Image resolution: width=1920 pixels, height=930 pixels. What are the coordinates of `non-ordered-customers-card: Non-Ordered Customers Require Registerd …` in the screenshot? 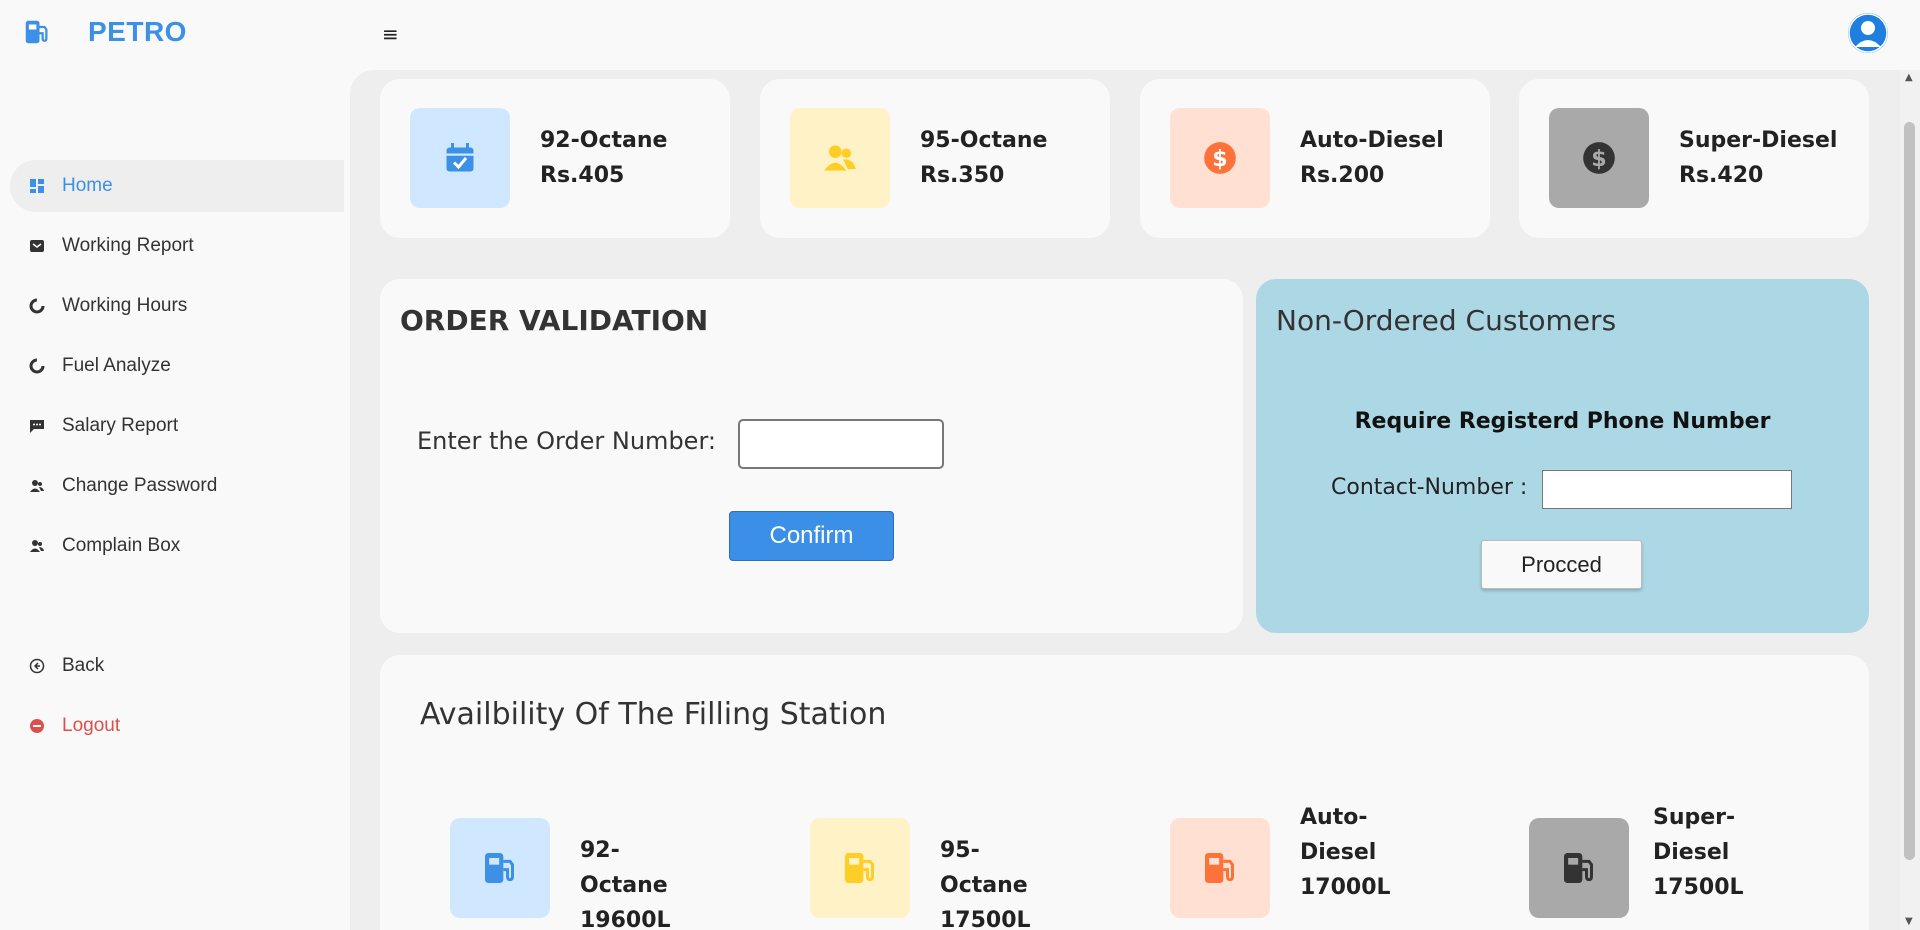 It's located at (1562, 456).